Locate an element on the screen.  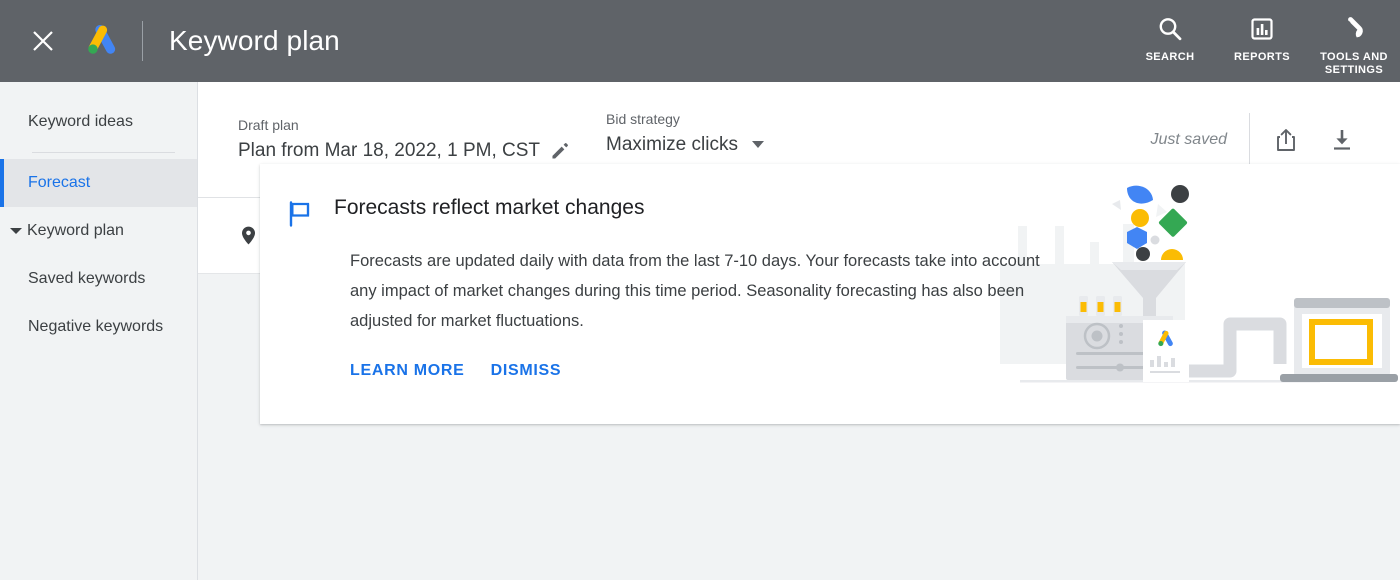
reports-button: REPORTS is located at coordinates (1262, 36).